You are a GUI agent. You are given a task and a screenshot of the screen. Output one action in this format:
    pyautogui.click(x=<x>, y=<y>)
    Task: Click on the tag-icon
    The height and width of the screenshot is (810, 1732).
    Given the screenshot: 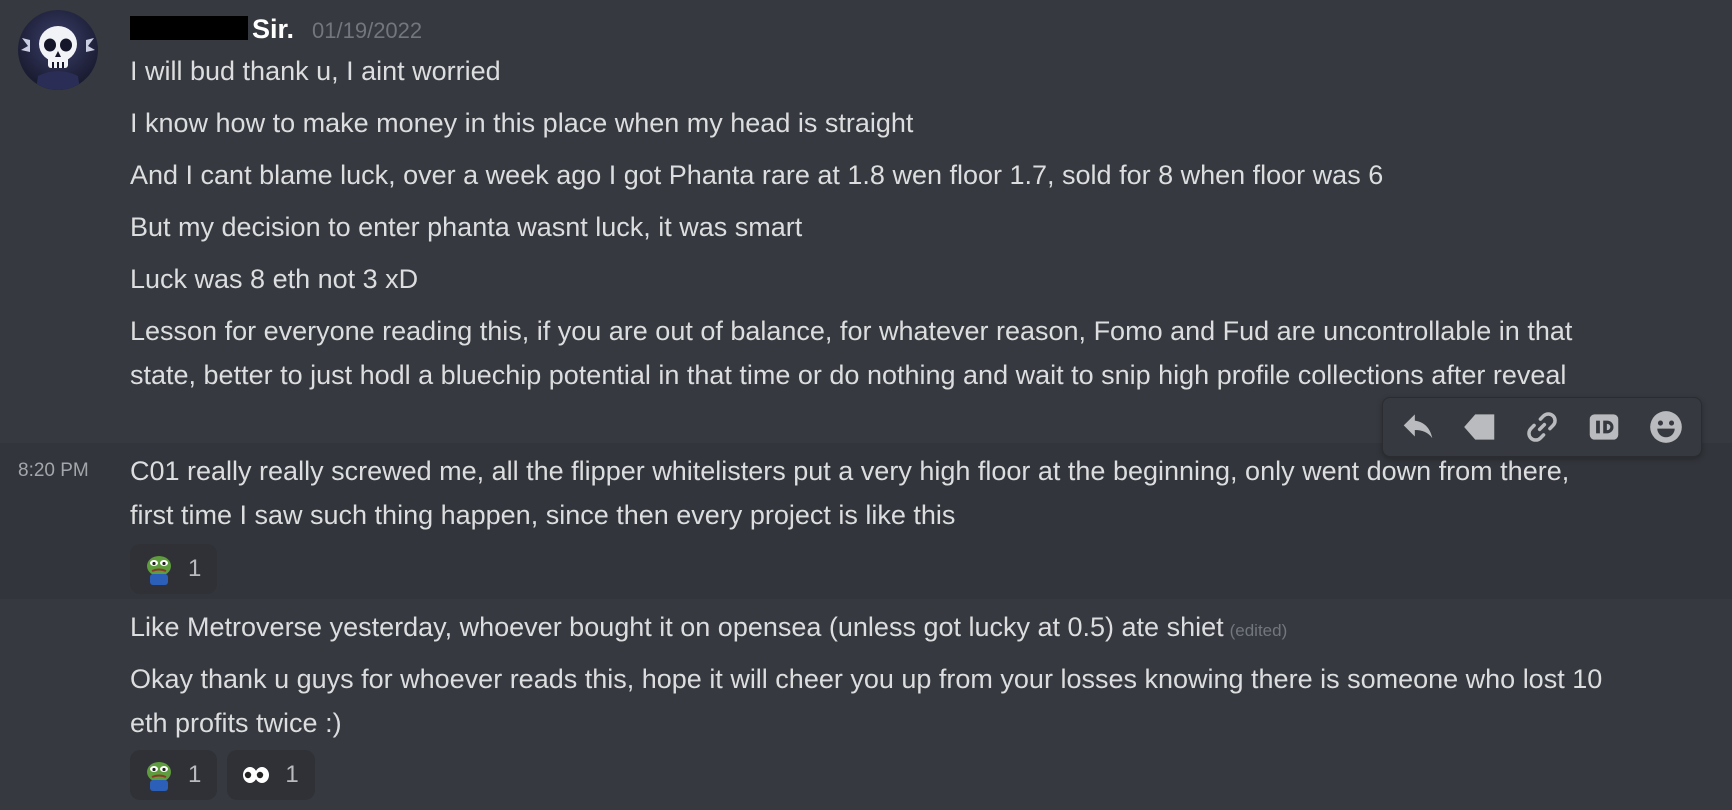 What is the action you would take?
    pyautogui.click(x=1479, y=427)
    